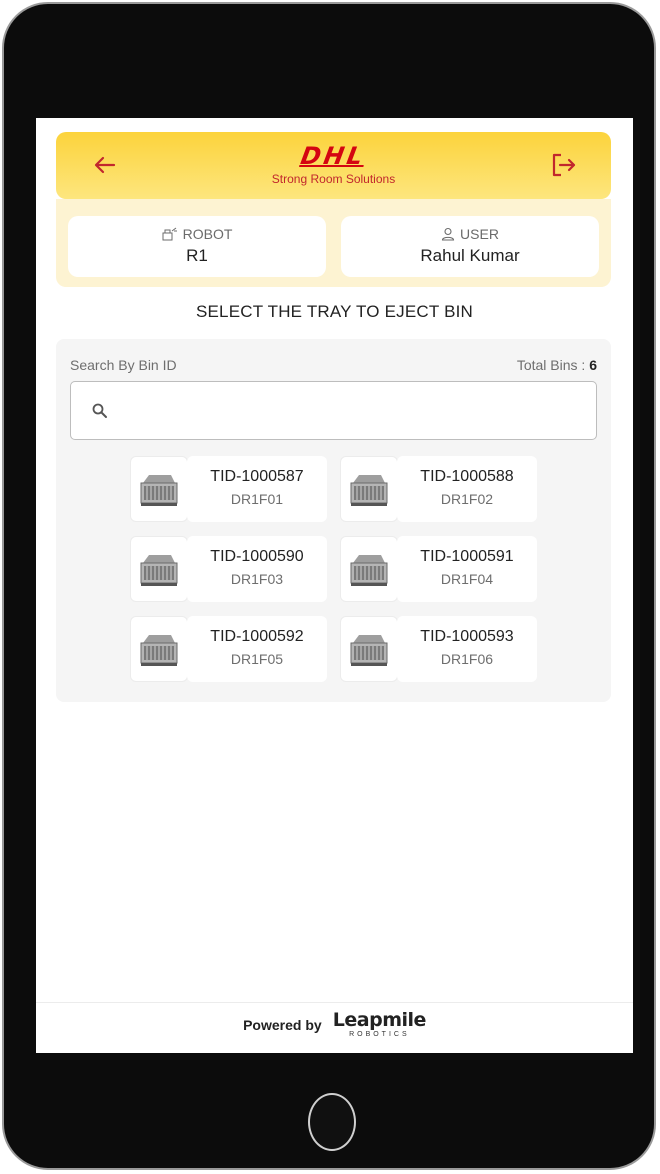  Describe the element at coordinates (257, 499) in the screenshot. I see `tray-location: DR1F01` at that location.